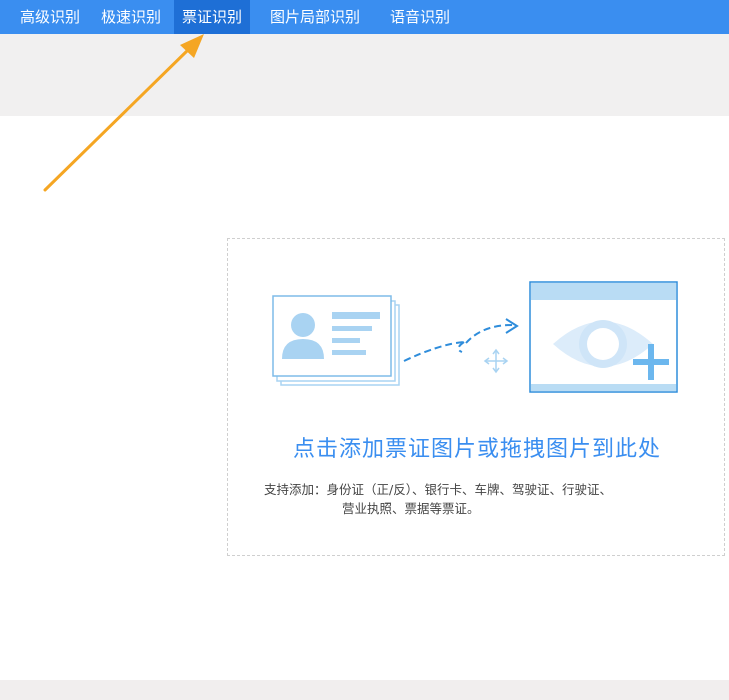 This screenshot has height=700, width=729. Describe the element at coordinates (50, 17) in the screenshot. I see `tab-advanced-recognition: 高级识别` at that location.